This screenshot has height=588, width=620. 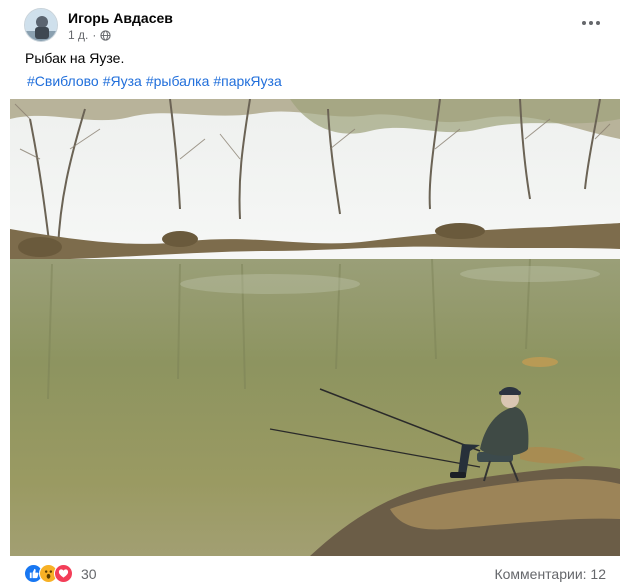 I want to click on globe-icon, so click(x=105, y=35).